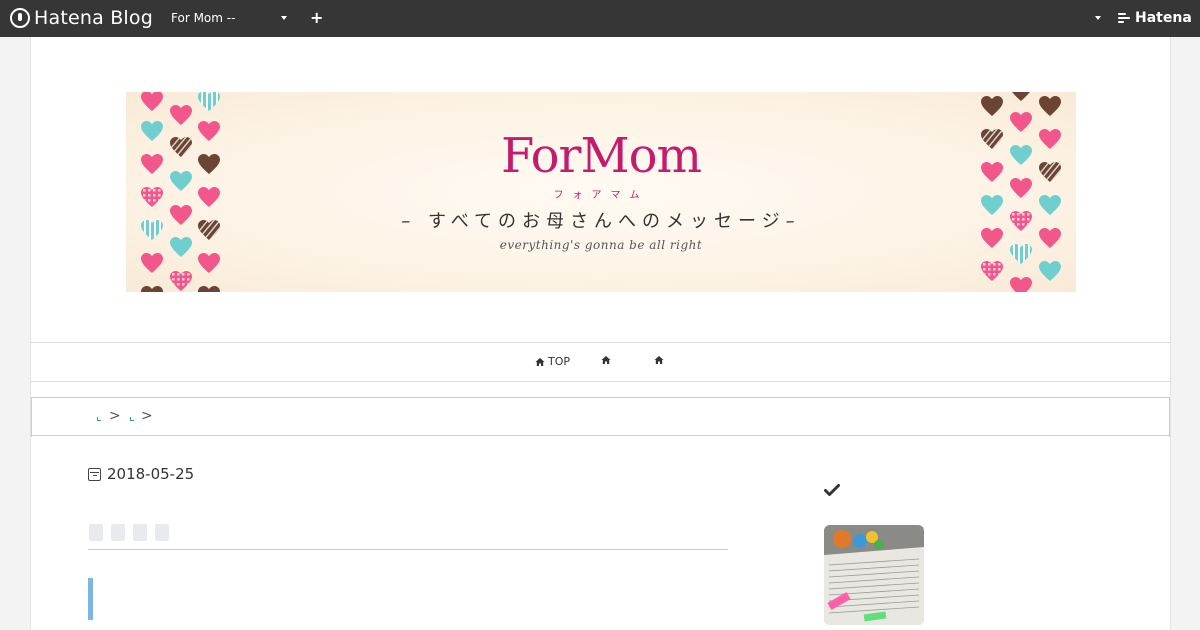 This screenshot has height=630, width=1200. I want to click on post-date: 2018-05-25, so click(141, 474).